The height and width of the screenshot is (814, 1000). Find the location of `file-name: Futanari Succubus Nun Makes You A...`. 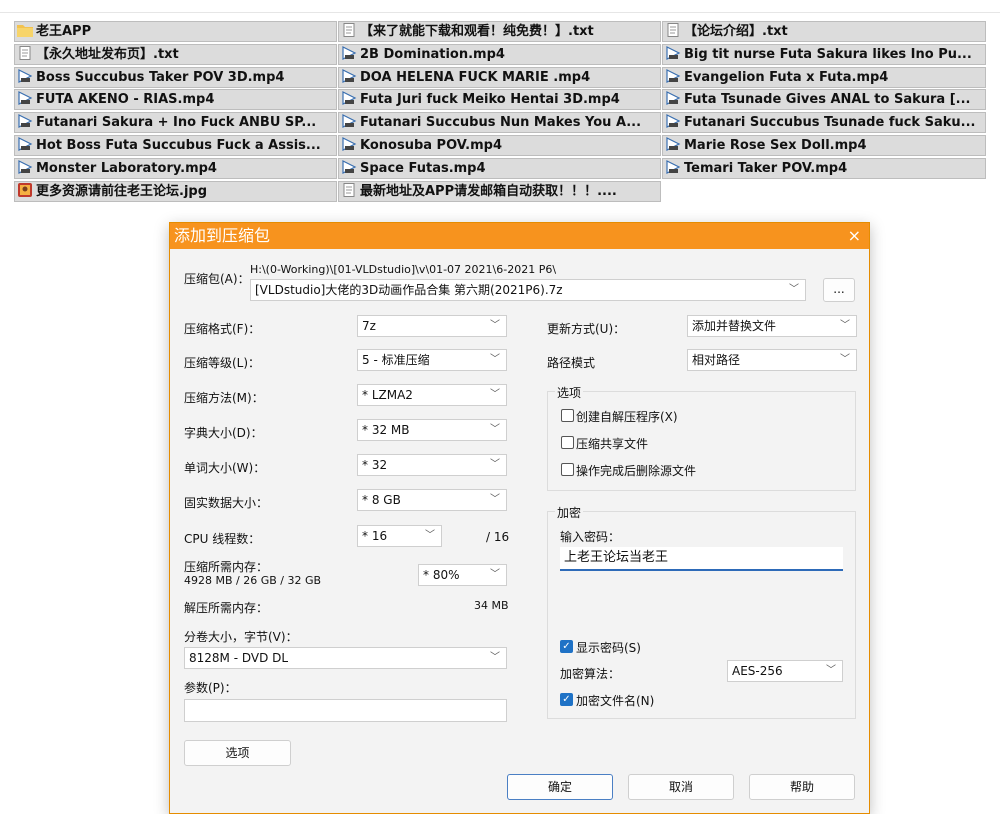

file-name: Futanari Succubus Nun Makes You A... is located at coordinates (501, 123).